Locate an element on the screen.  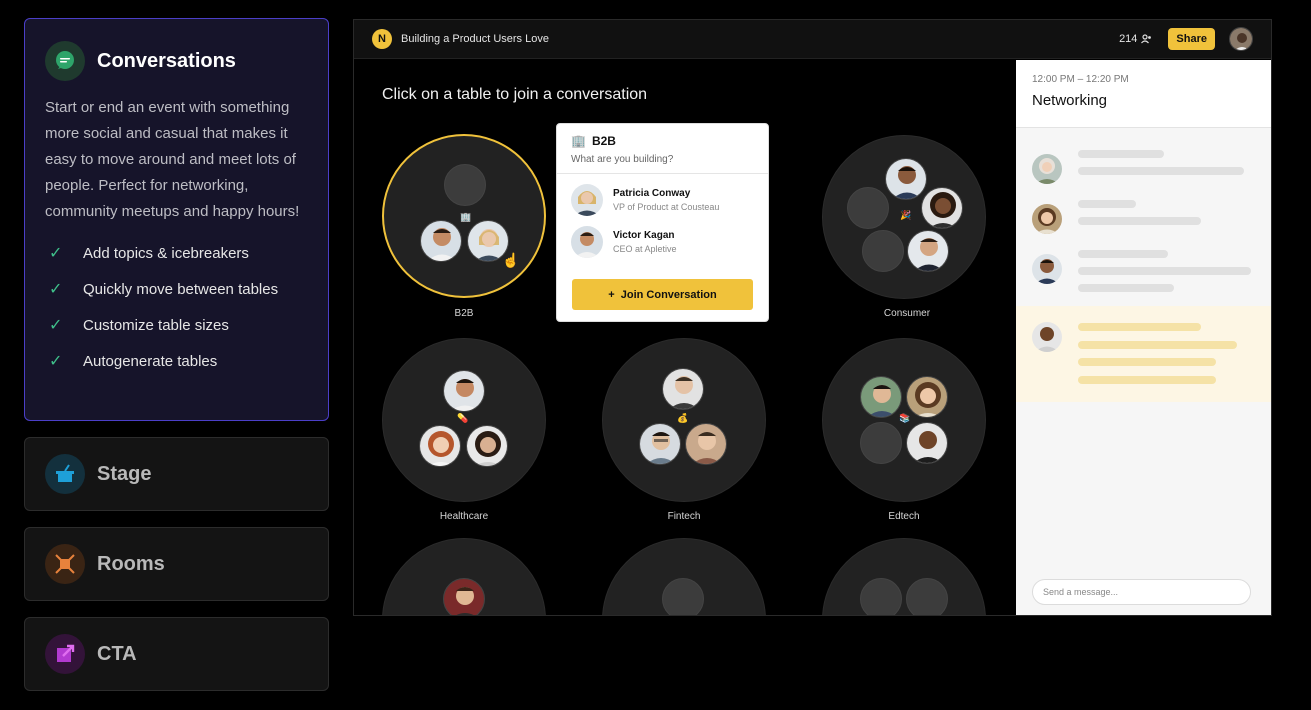
participant-name: Patricia Conway is located at coordinates (652, 193).